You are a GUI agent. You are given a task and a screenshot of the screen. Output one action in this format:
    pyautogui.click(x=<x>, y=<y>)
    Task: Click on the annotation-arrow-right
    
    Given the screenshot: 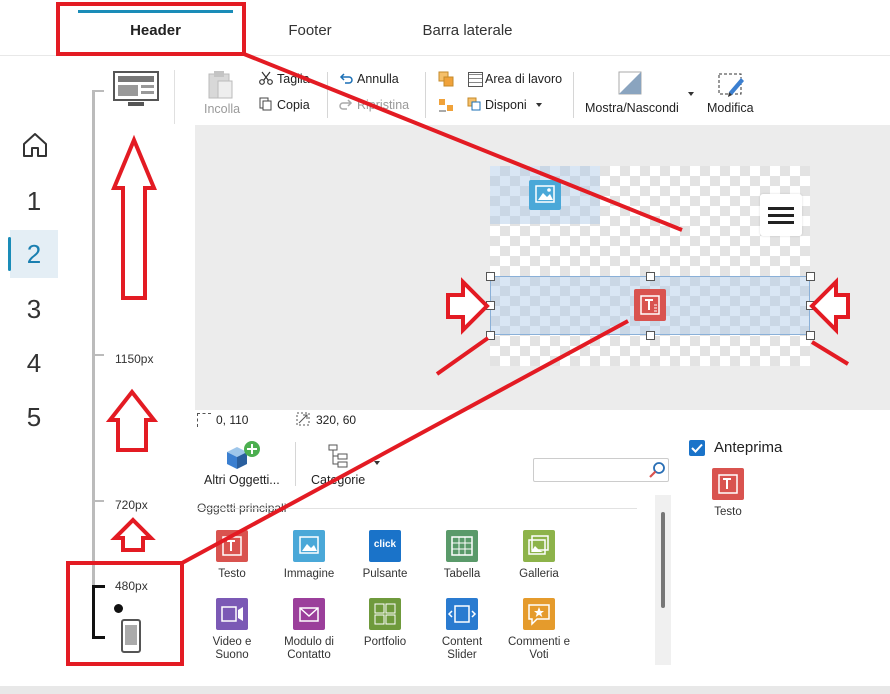 What is the action you would take?
    pyautogui.click(x=468, y=306)
    